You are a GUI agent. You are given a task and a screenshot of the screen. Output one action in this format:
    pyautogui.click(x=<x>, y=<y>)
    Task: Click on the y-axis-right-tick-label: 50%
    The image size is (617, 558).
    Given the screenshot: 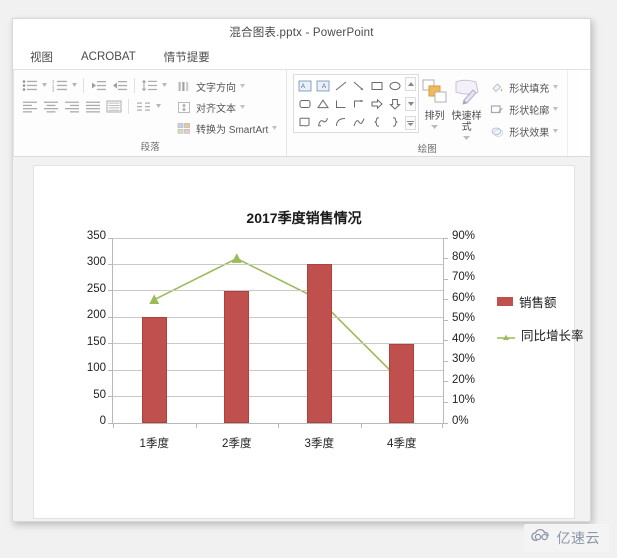 What is the action you would take?
    pyautogui.click(x=464, y=318)
    